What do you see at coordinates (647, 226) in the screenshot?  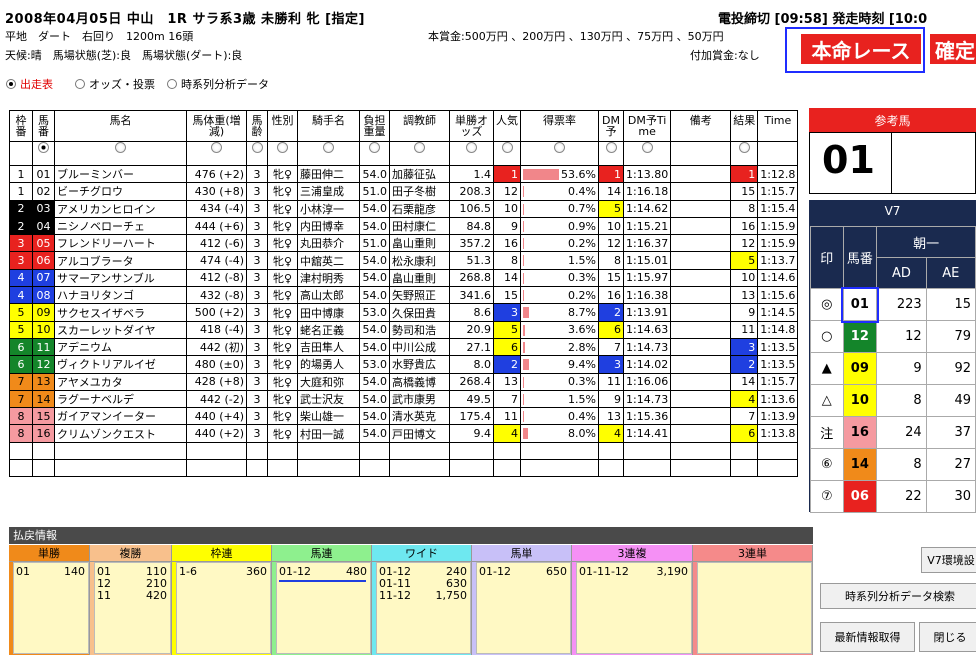 I see `cell-dm-time: 1:15.21` at bounding box center [647, 226].